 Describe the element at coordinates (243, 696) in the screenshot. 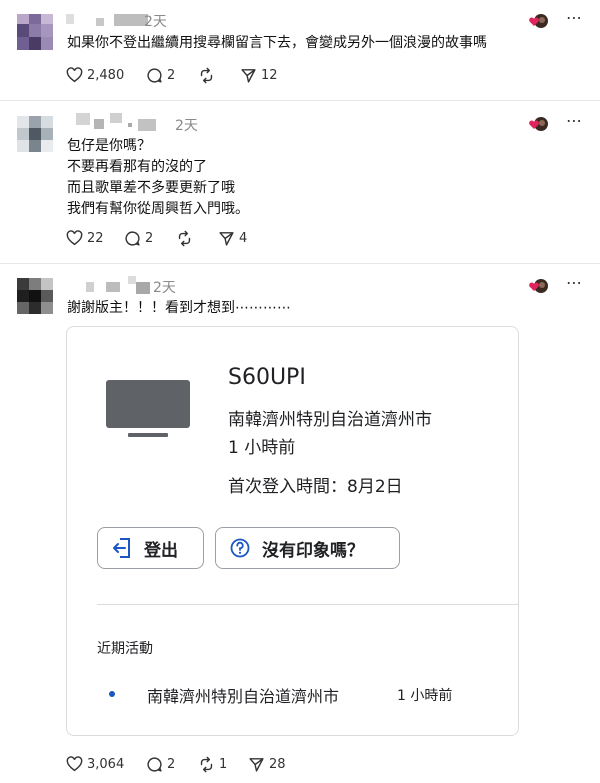

I see `recent-location: 南韓濟州特別自治道濟州市` at that location.